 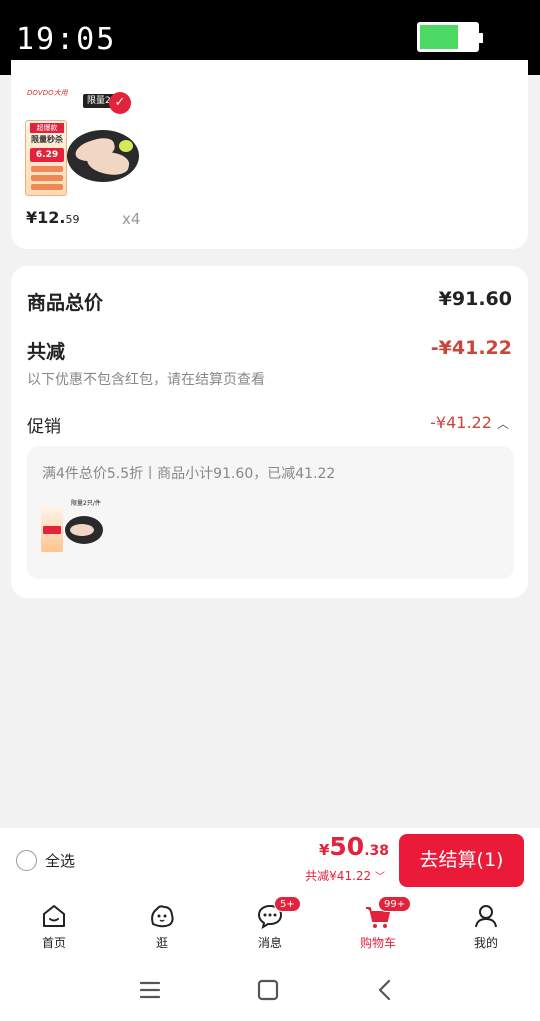 I want to click on discount-label: 共减, so click(x=46, y=352).